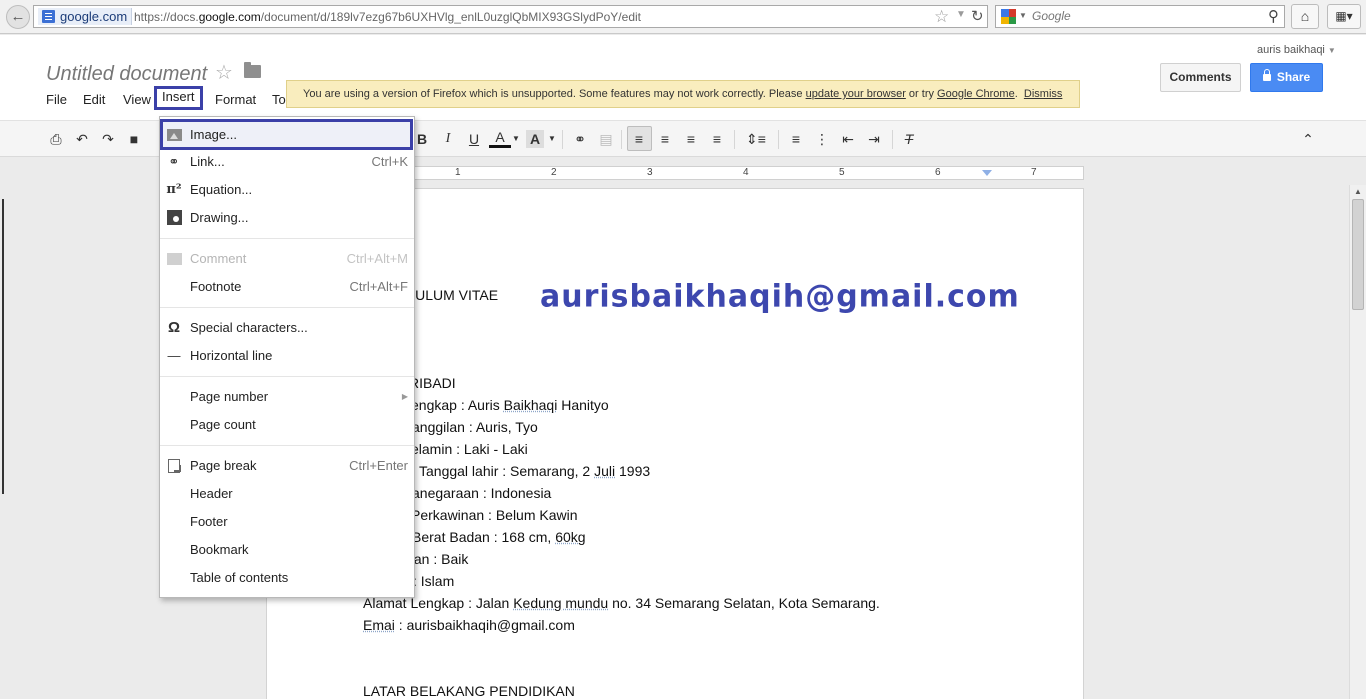 This screenshot has width=1366, height=699. What do you see at coordinates (516, 139) in the screenshot?
I see `text-color-dropdown-icon: ▼` at bounding box center [516, 139].